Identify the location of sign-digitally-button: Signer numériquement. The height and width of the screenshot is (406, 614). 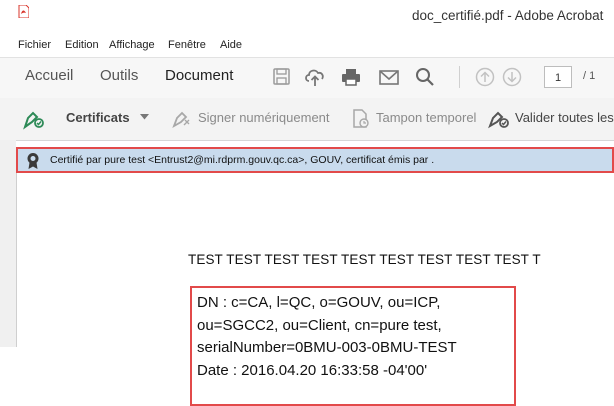
(264, 117).